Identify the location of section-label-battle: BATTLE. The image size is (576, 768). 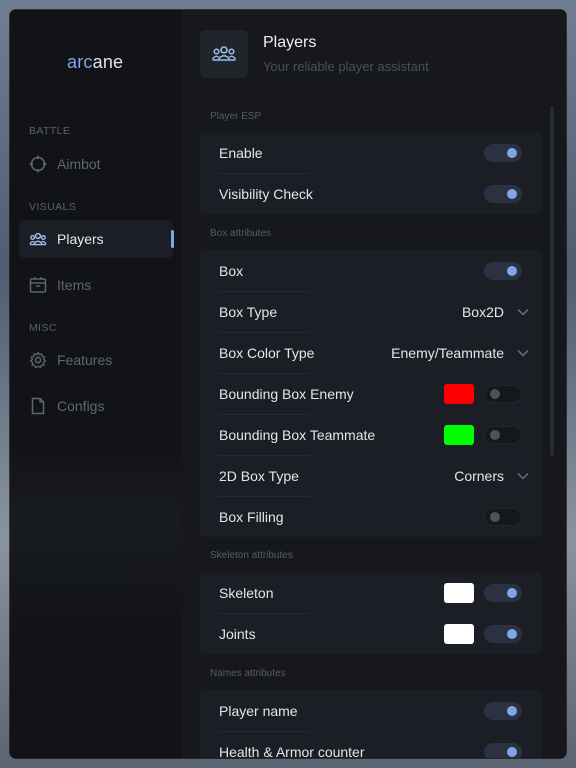
(50, 131).